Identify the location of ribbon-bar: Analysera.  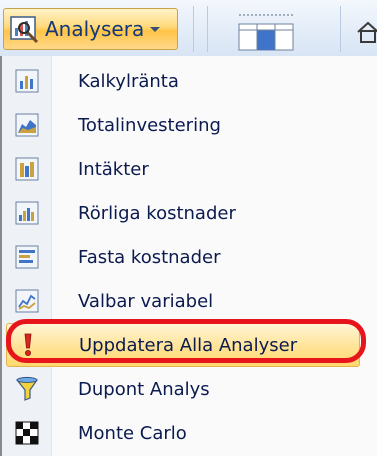
(188, 29).